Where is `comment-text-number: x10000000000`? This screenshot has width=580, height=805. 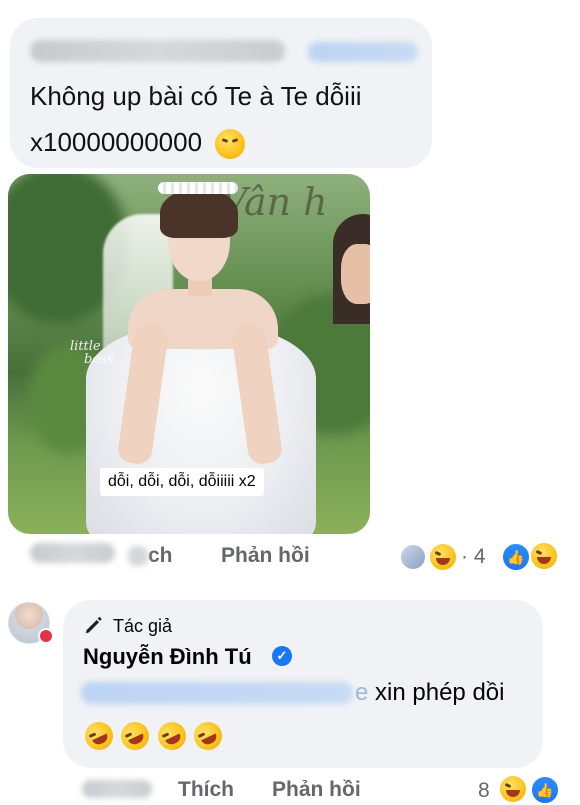
comment-text-number: x10000000000 is located at coordinates (116, 142).